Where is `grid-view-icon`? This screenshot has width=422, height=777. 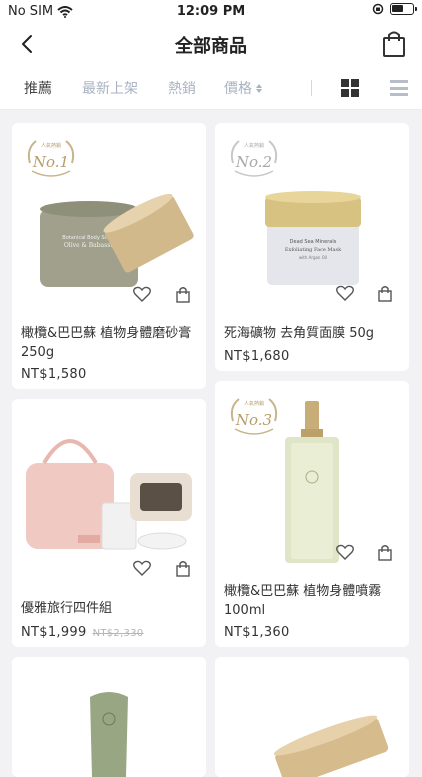 grid-view-icon is located at coordinates (350, 88).